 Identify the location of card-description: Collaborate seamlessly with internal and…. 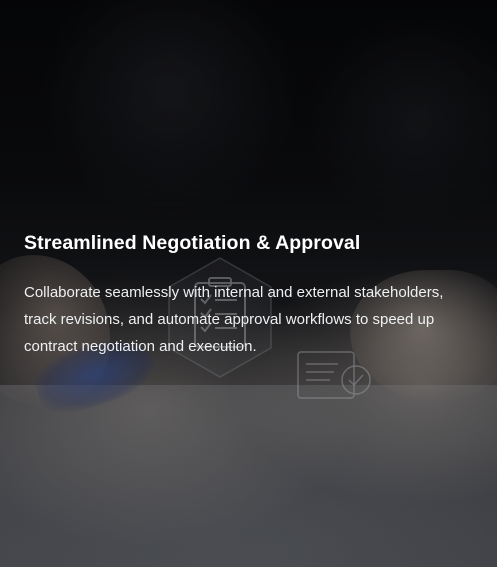
(234, 319).